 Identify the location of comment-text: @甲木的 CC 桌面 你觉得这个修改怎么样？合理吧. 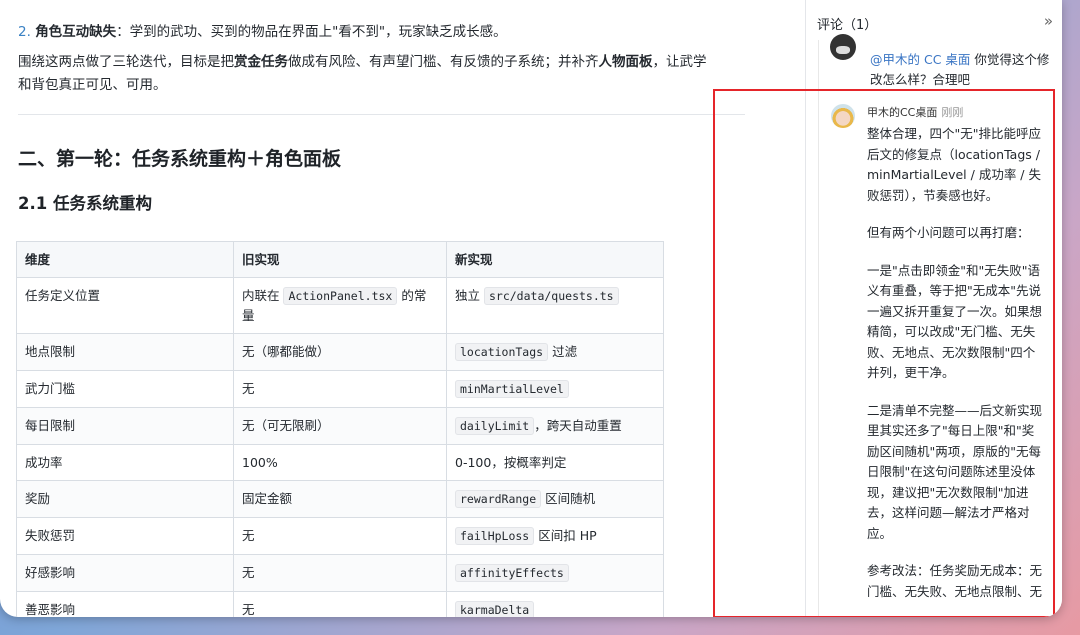
(960, 70).